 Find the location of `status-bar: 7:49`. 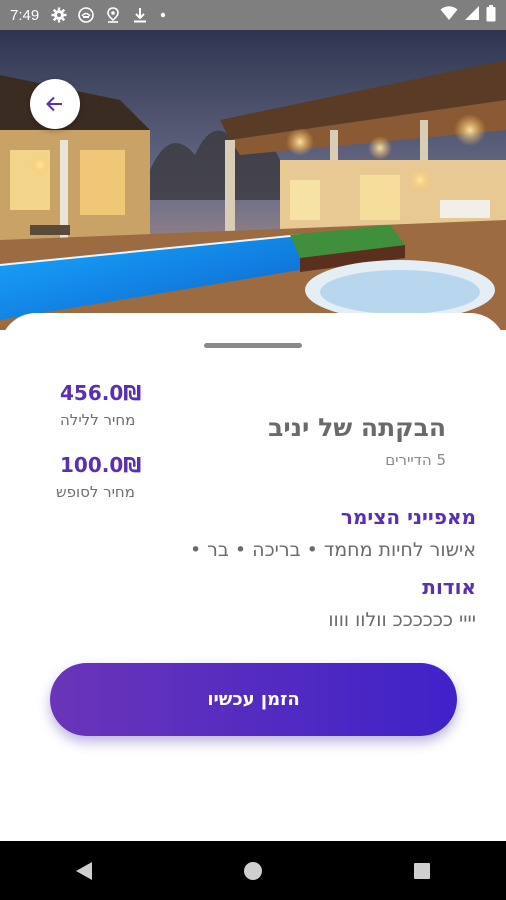

status-bar: 7:49 is located at coordinates (253, 15).